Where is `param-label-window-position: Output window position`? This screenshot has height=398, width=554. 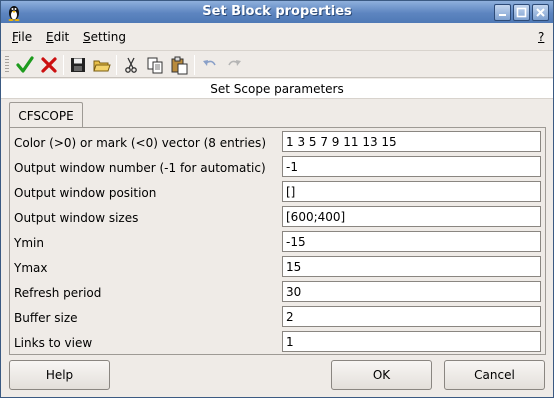 param-label-window-position: Output window position is located at coordinates (85, 193).